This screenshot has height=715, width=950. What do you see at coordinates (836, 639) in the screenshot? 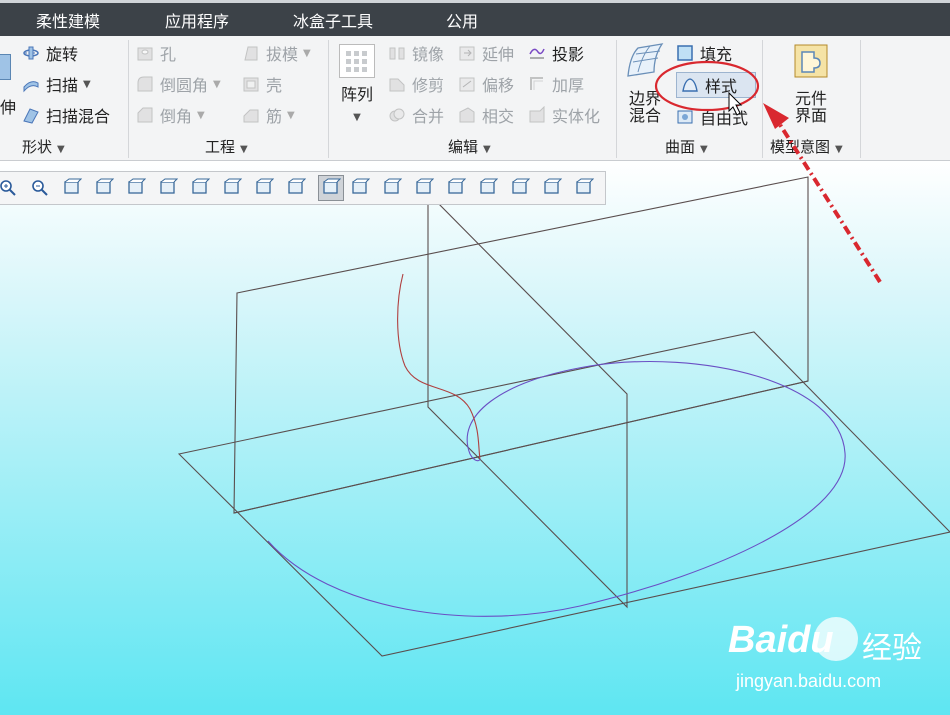
I see `watermark-paw-icon` at bounding box center [836, 639].